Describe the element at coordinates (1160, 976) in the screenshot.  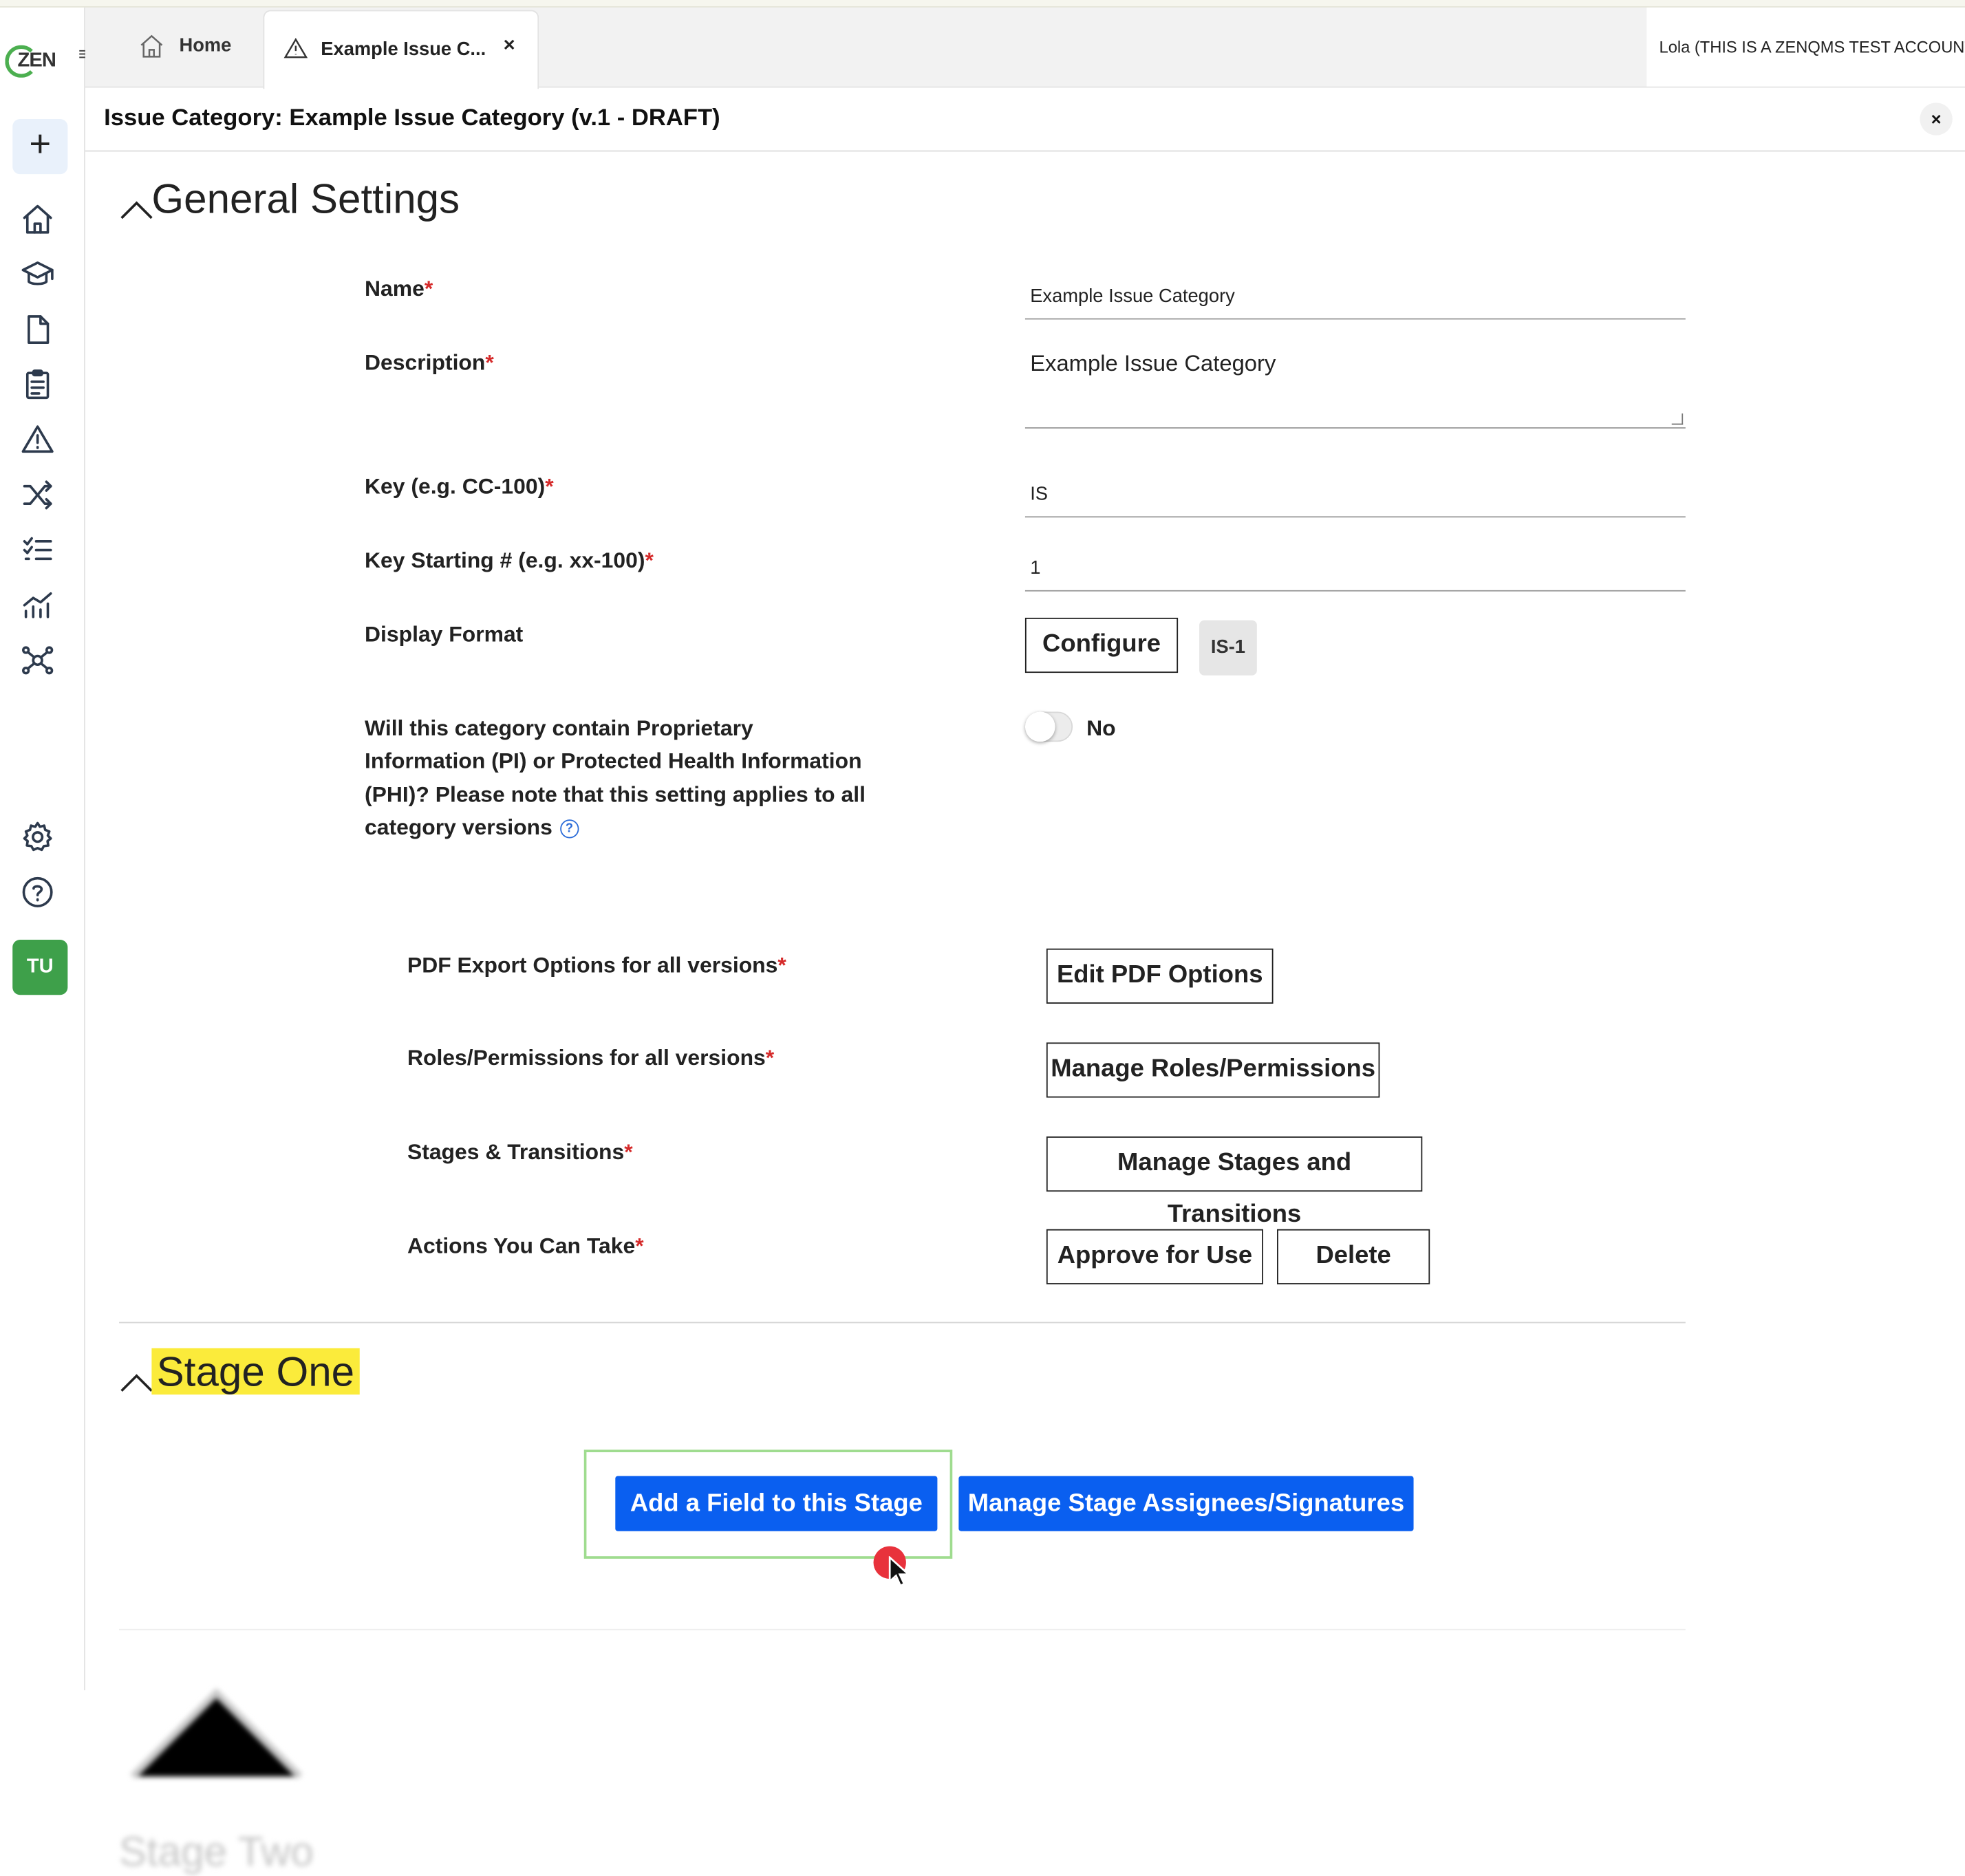
I see `edit-pdf-options-button: Edit PDF Options` at that location.